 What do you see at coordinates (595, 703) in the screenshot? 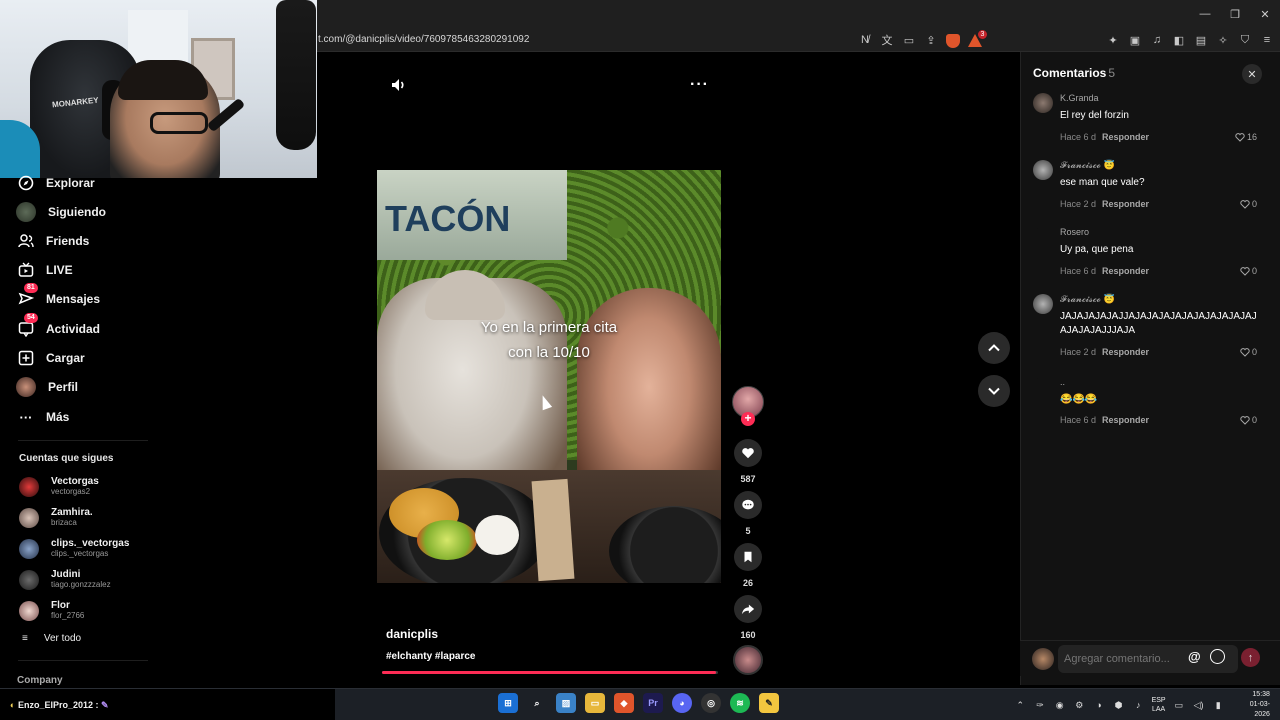
I see `file-explorer-icon: ▭` at bounding box center [595, 703].